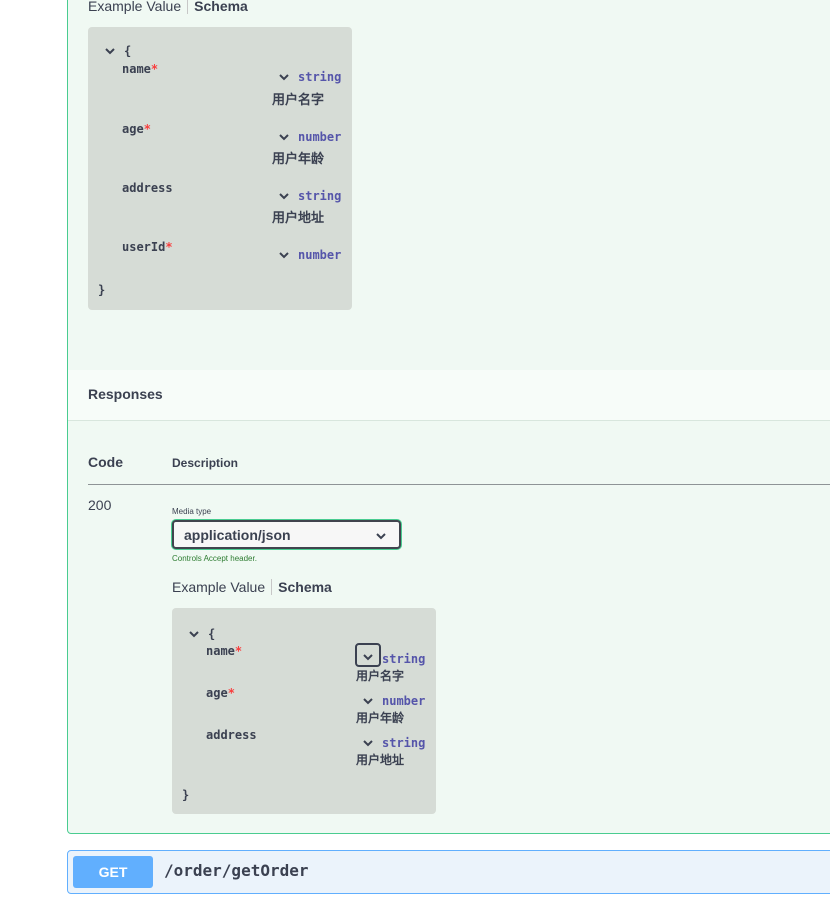 This screenshot has width=830, height=900. Describe the element at coordinates (214, 558) in the screenshot. I see `controls-accept-note: Controls Accept header.` at that location.